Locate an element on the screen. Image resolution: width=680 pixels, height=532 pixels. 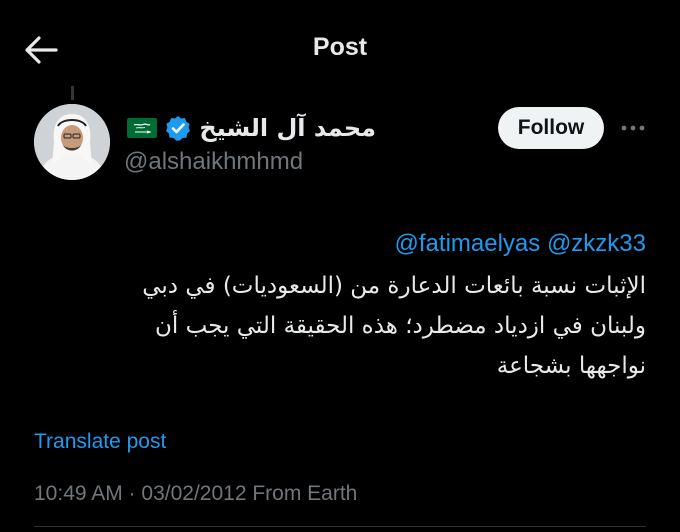
post-timestamp: 10:49 AM · 03/02/2012 From Earth is located at coordinates (195, 494).